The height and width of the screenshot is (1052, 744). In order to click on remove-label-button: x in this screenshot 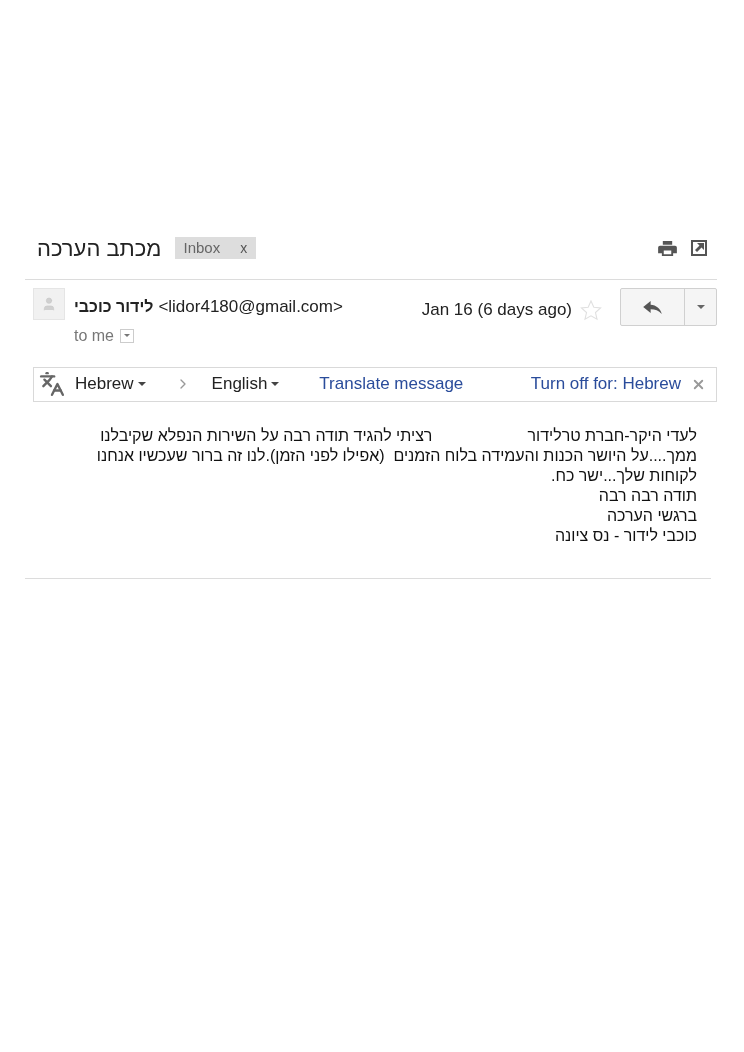, I will do `click(244, 248)`.